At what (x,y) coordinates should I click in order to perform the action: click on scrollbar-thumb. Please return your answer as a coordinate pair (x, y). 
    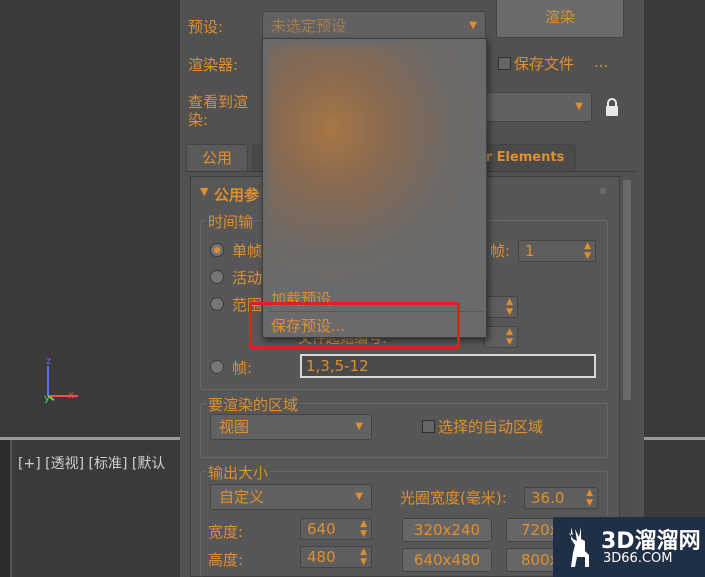
    Looking at the image, I should click on (627, 290).